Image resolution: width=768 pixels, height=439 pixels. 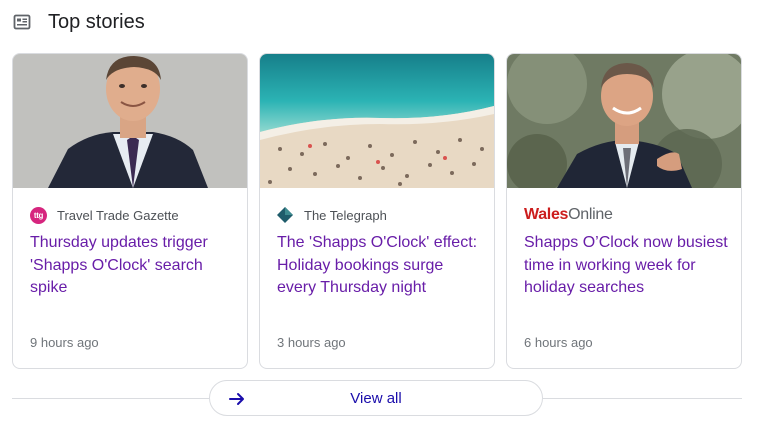 What do you see at coordinates (22, 22) in the screenshot?
I see `news-icon` at bounding box center [22, 22].